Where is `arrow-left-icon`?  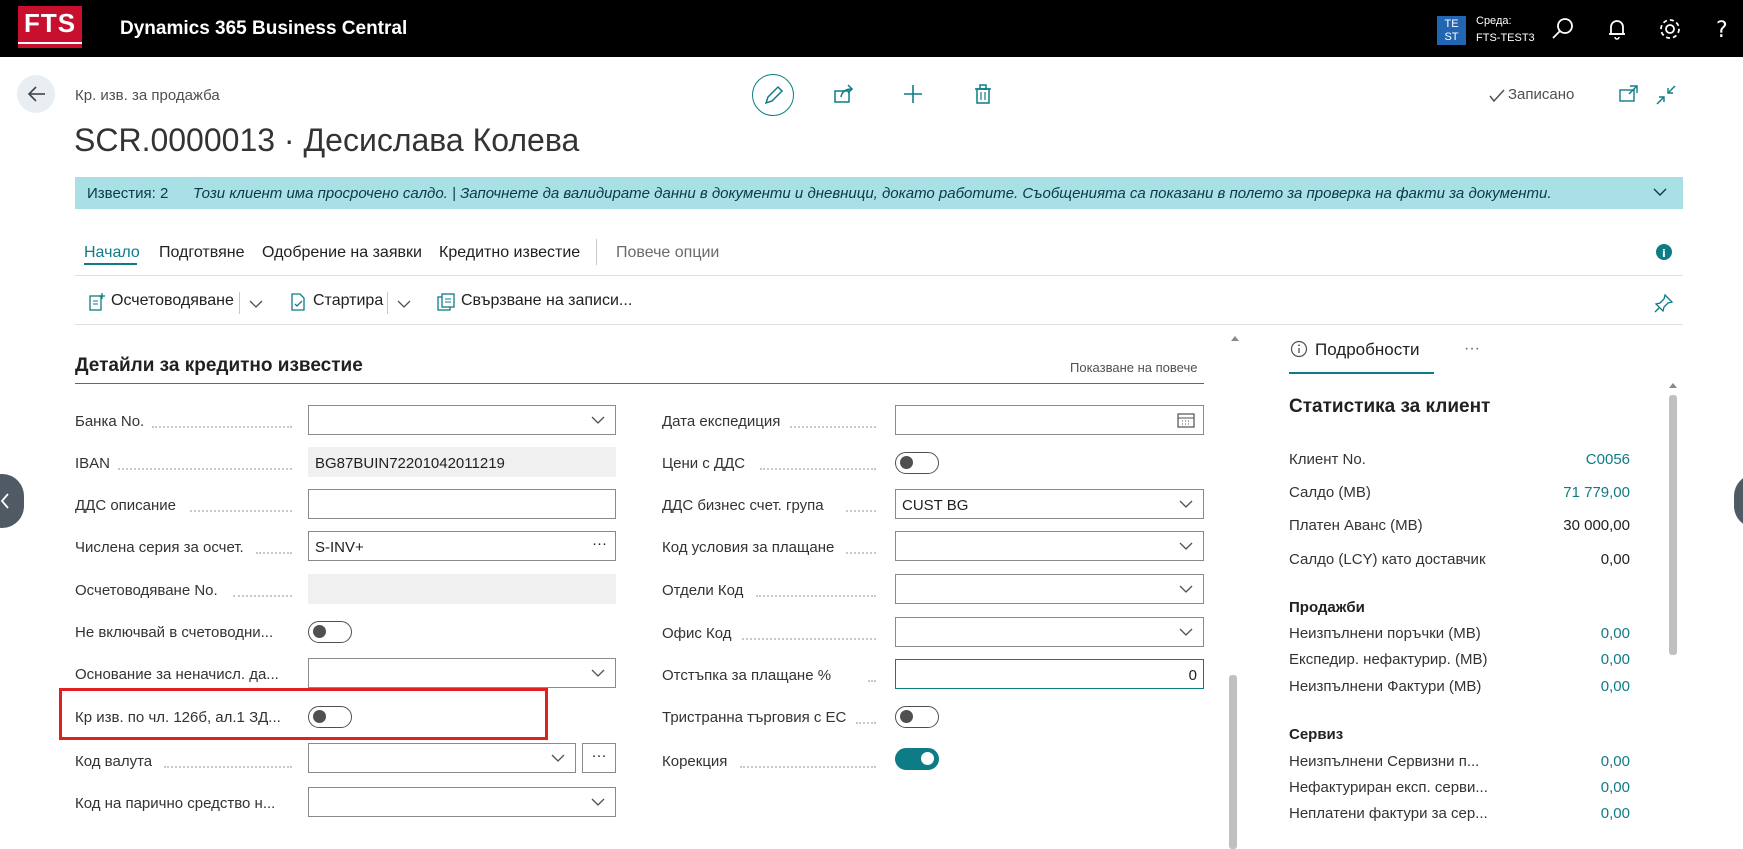
arrow-left-icon is located at coordinates (36, 94).